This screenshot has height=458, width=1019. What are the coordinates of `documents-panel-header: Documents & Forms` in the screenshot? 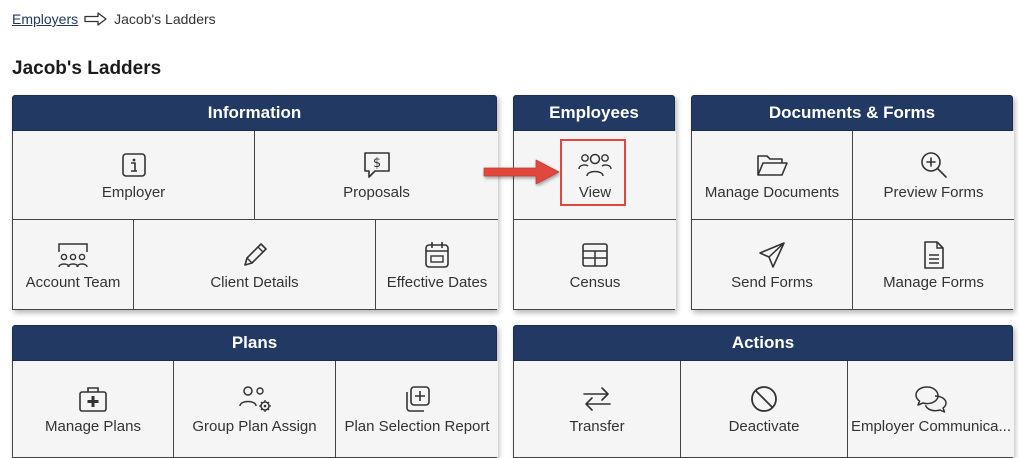 It's located at (852, 113).